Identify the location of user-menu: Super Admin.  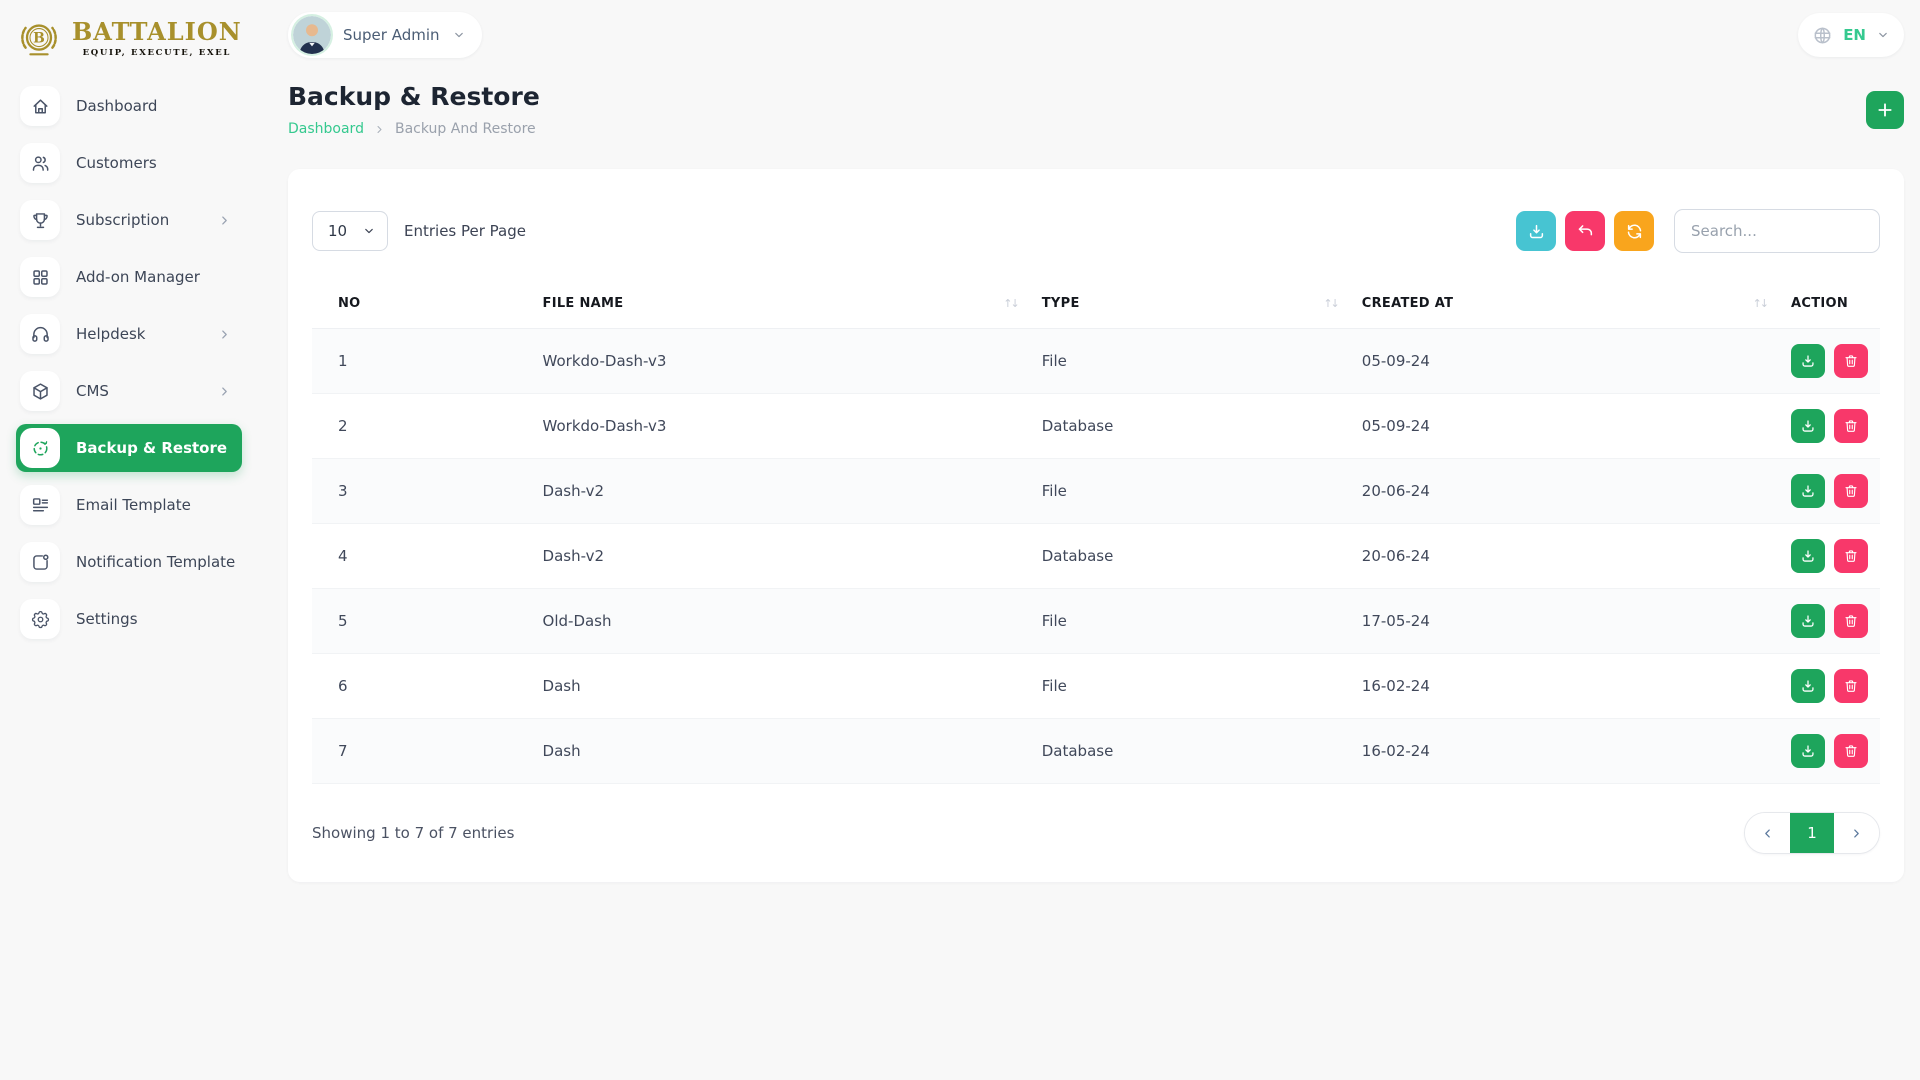
(385, 35).